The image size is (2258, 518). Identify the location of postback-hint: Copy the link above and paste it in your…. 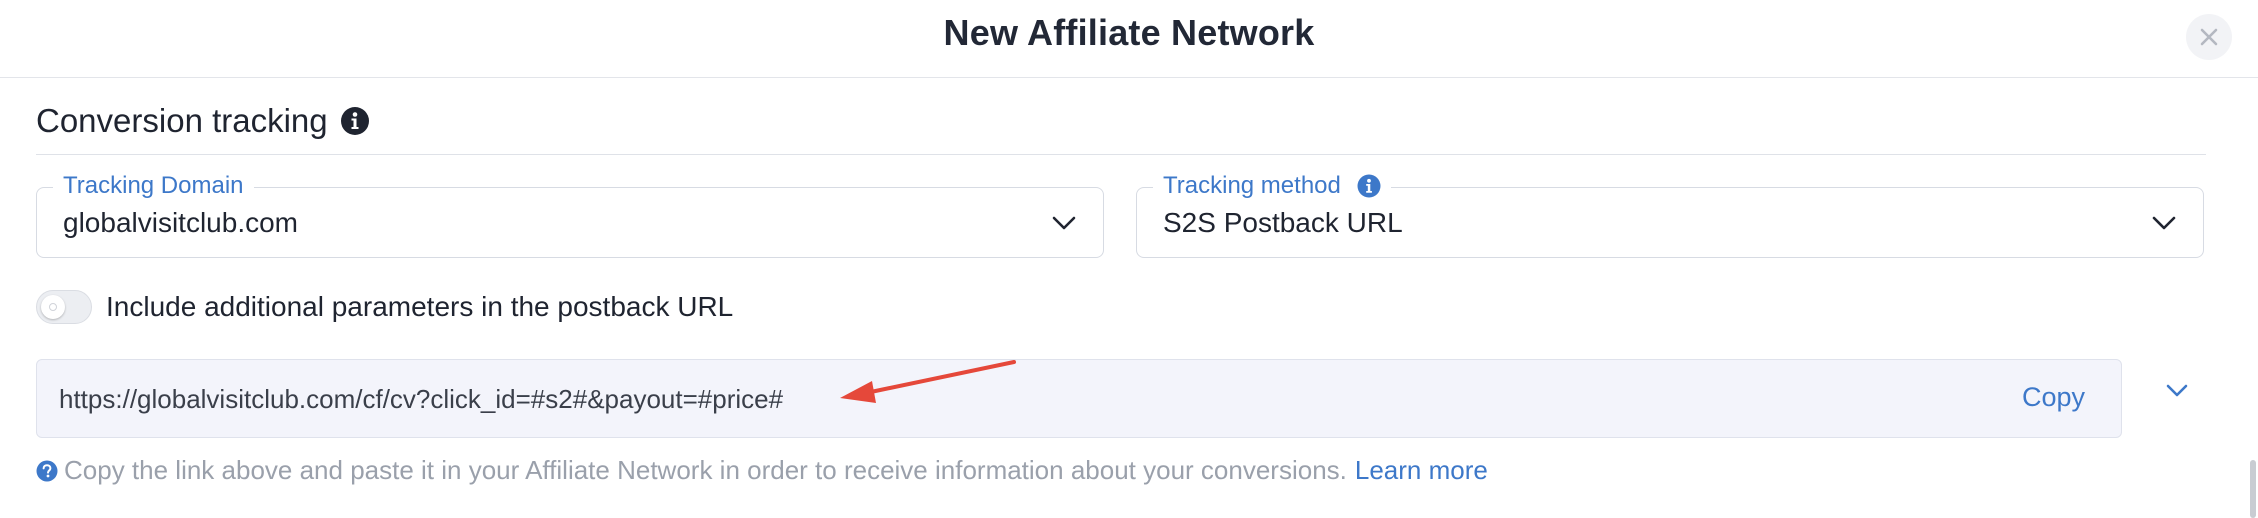
(762, 470).